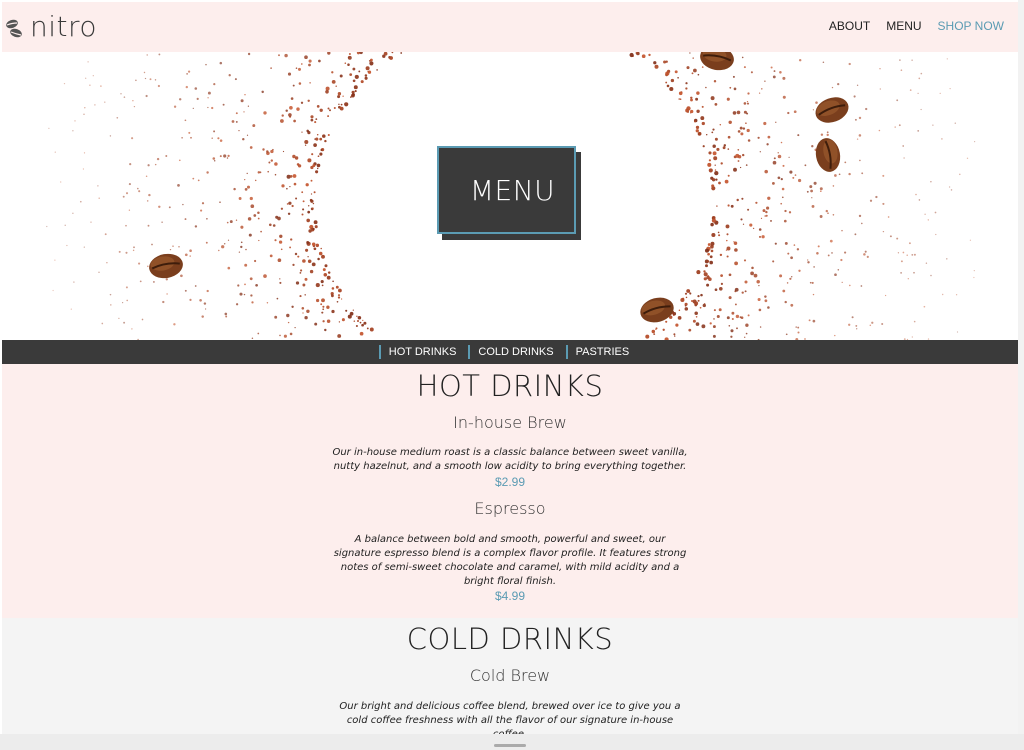  Describe the element at coordinates (512, 190) in the screenshot. I see `hero-title: MENU` at that location.